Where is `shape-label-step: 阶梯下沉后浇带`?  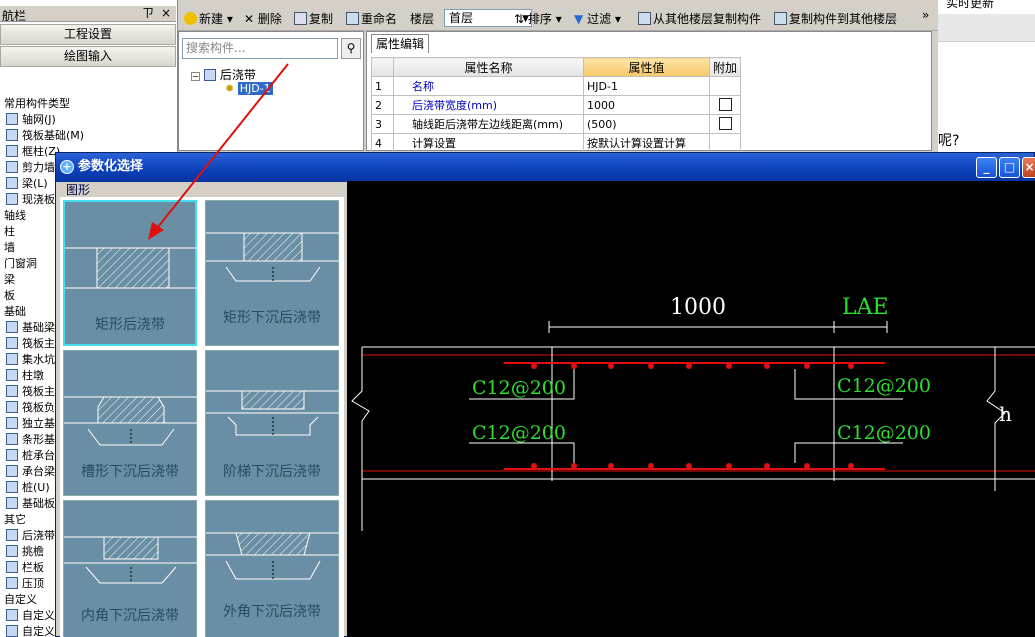
shape-label-step: 阶梯下沉后浇带 is located at coordinates (272, 472).